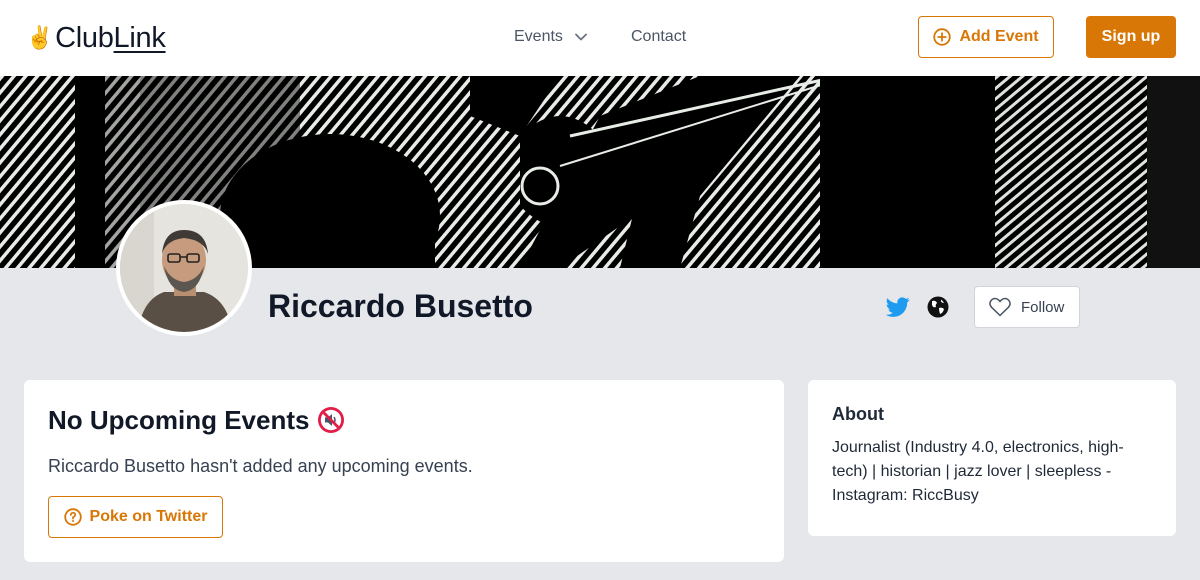 The height and width of the screenshot is (580, 1200). I want to click on avatar-photo, so click(184, 268).